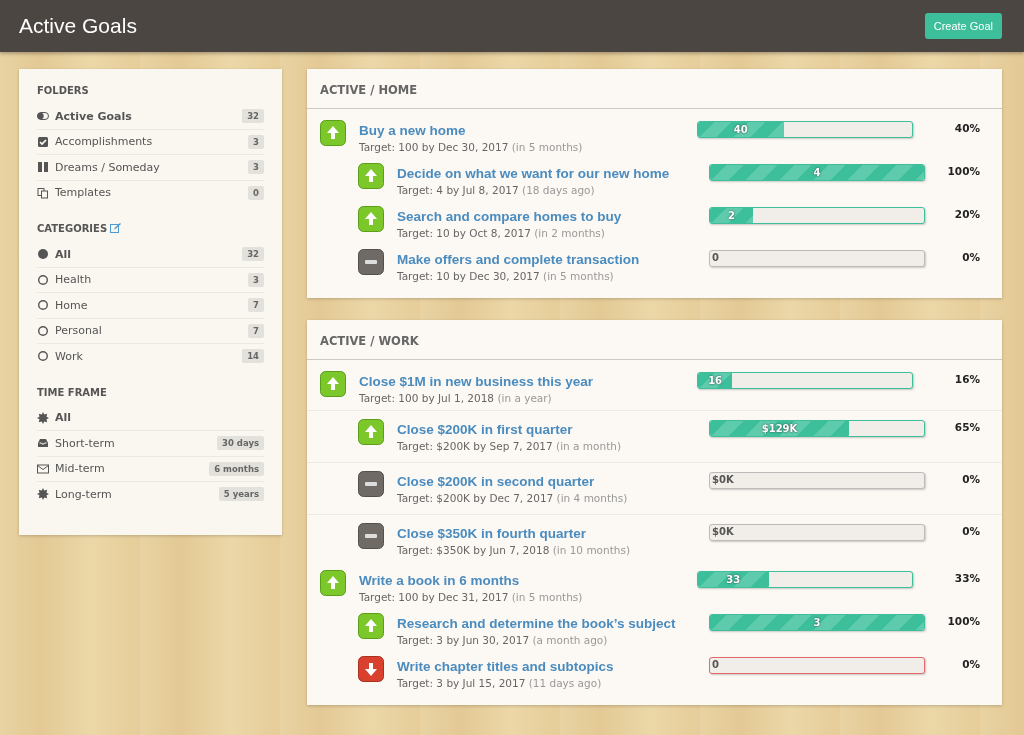 The width and height of the screenshot is (1024, 735). Describe the element at coordinates (570, 640) in the screenshot. I see `due-text: (a month ago)` at that location.